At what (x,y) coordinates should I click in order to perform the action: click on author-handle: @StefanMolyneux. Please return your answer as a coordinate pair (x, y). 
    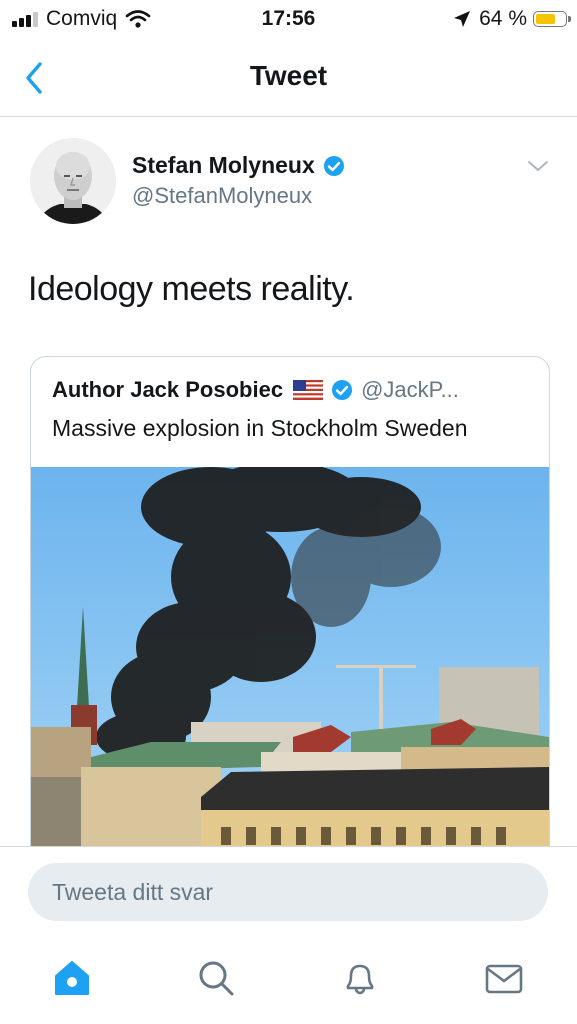
    Looking at the image, I should click on (222, 196).